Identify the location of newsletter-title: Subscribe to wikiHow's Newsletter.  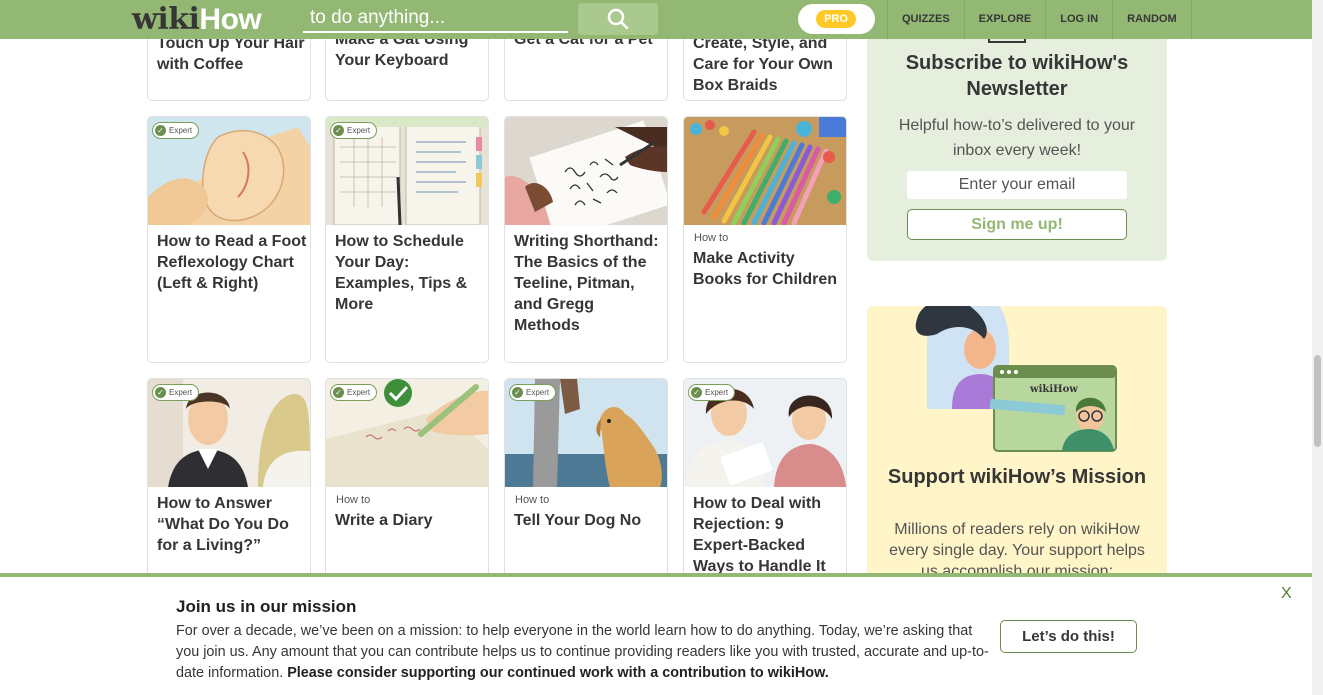
(1017, 76).